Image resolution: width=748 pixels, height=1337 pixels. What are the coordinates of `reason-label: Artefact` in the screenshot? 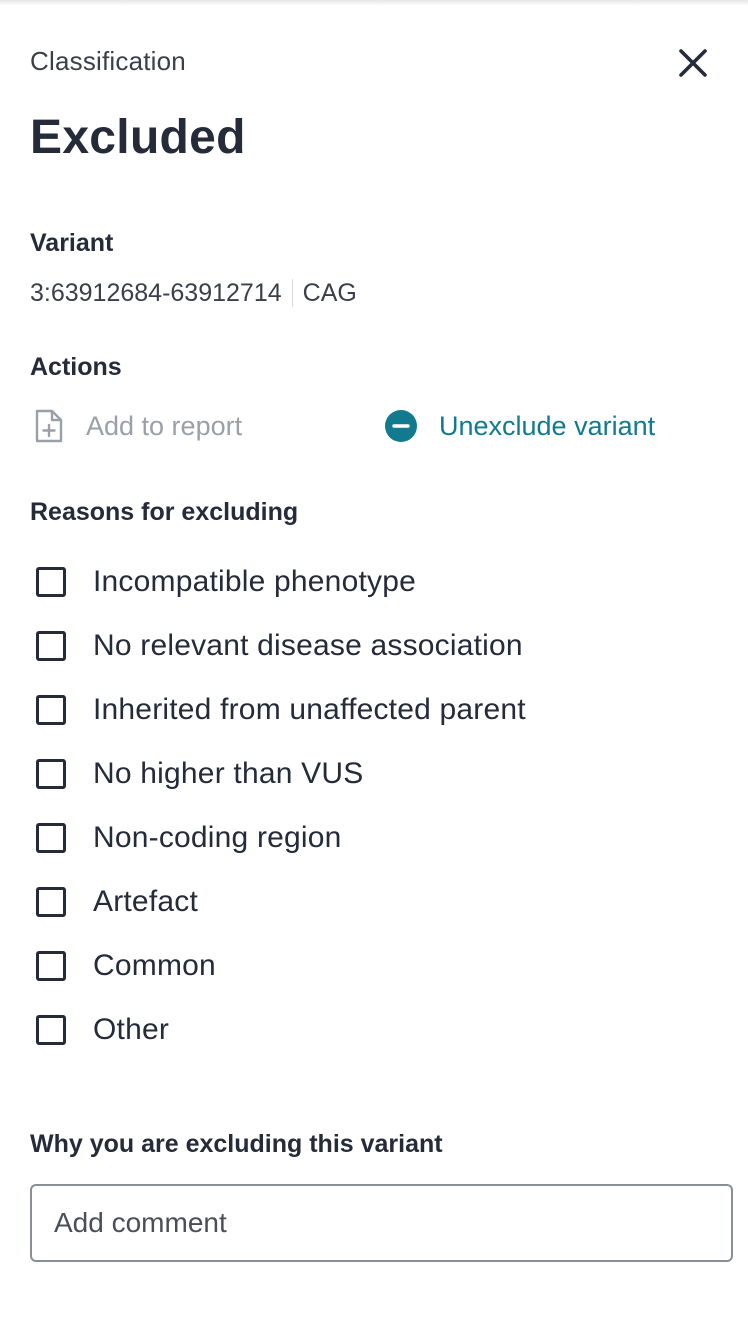 It's located at (145, 901).